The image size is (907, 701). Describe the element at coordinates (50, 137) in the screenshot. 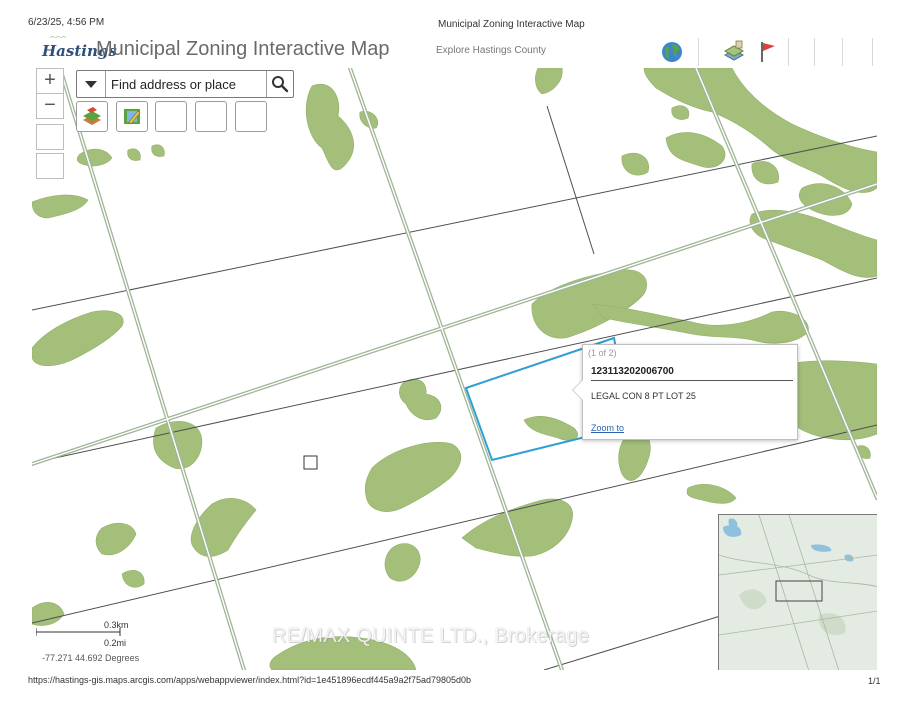

I see `home-button` at that location.